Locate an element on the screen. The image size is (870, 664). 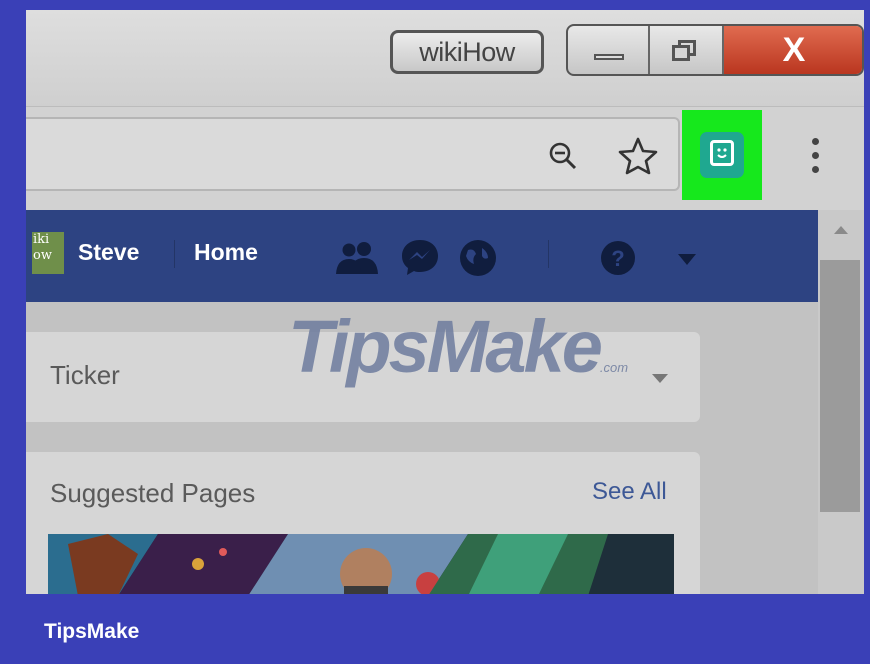
profile-tab: wikiHow is located at coordinates (467, 52).